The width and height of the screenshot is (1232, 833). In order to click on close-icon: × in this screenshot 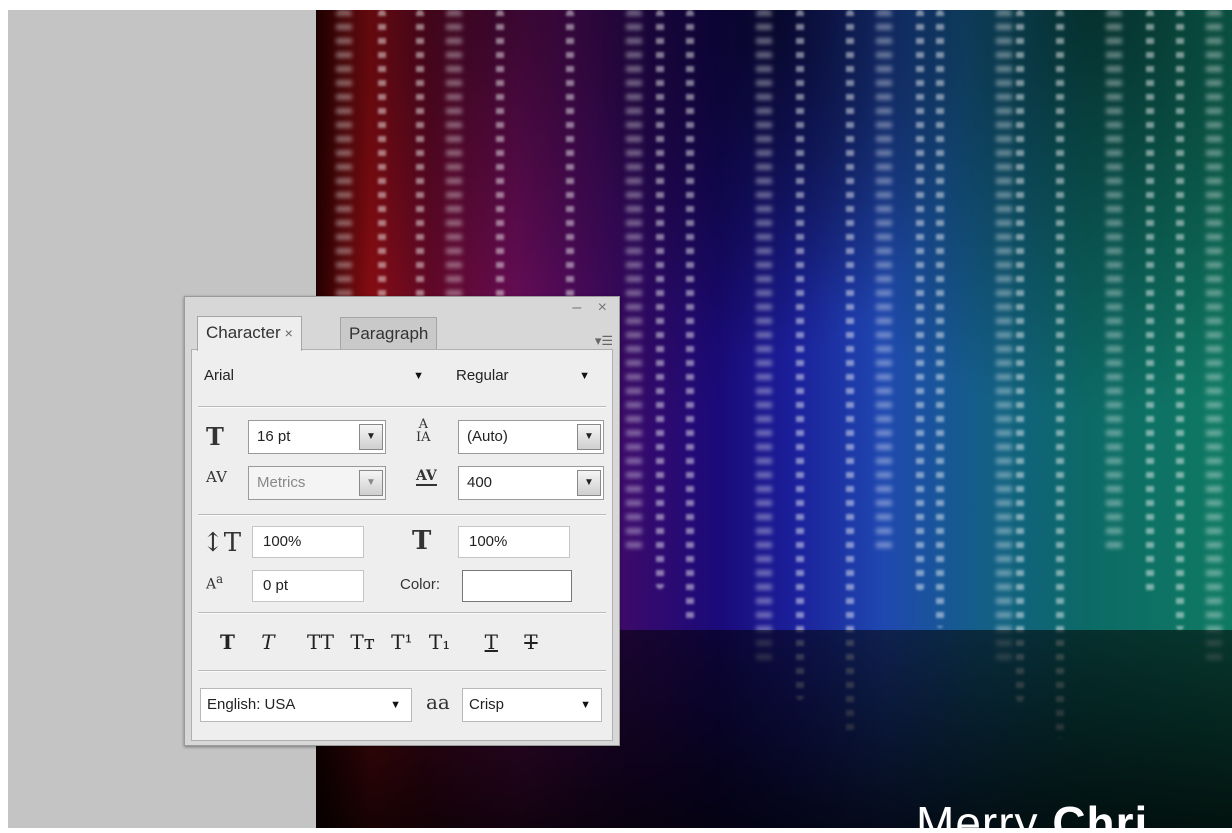, I will do `click(289, 333)`.